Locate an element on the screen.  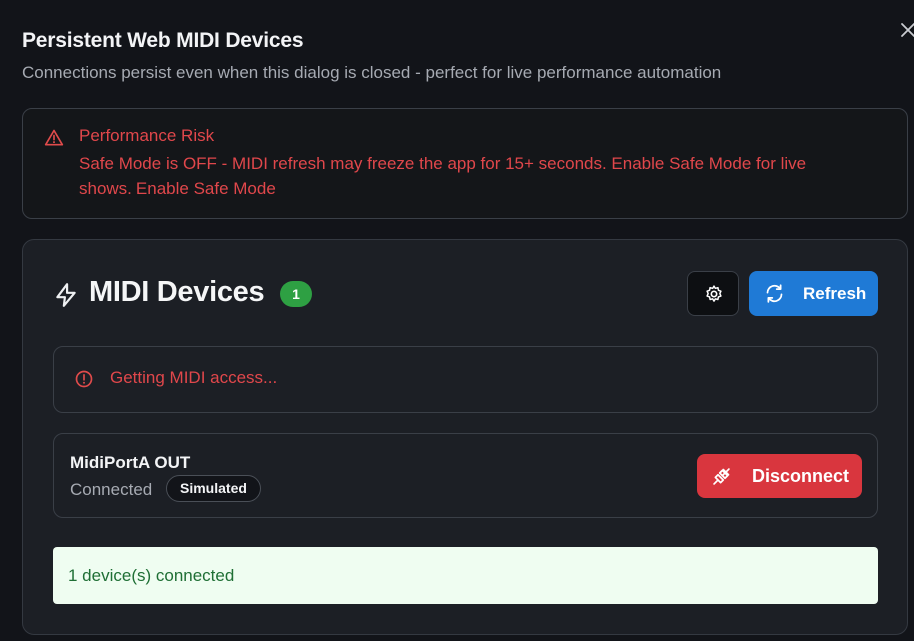
panel-title: MIDI Devices is located at coordinates (177, 292).